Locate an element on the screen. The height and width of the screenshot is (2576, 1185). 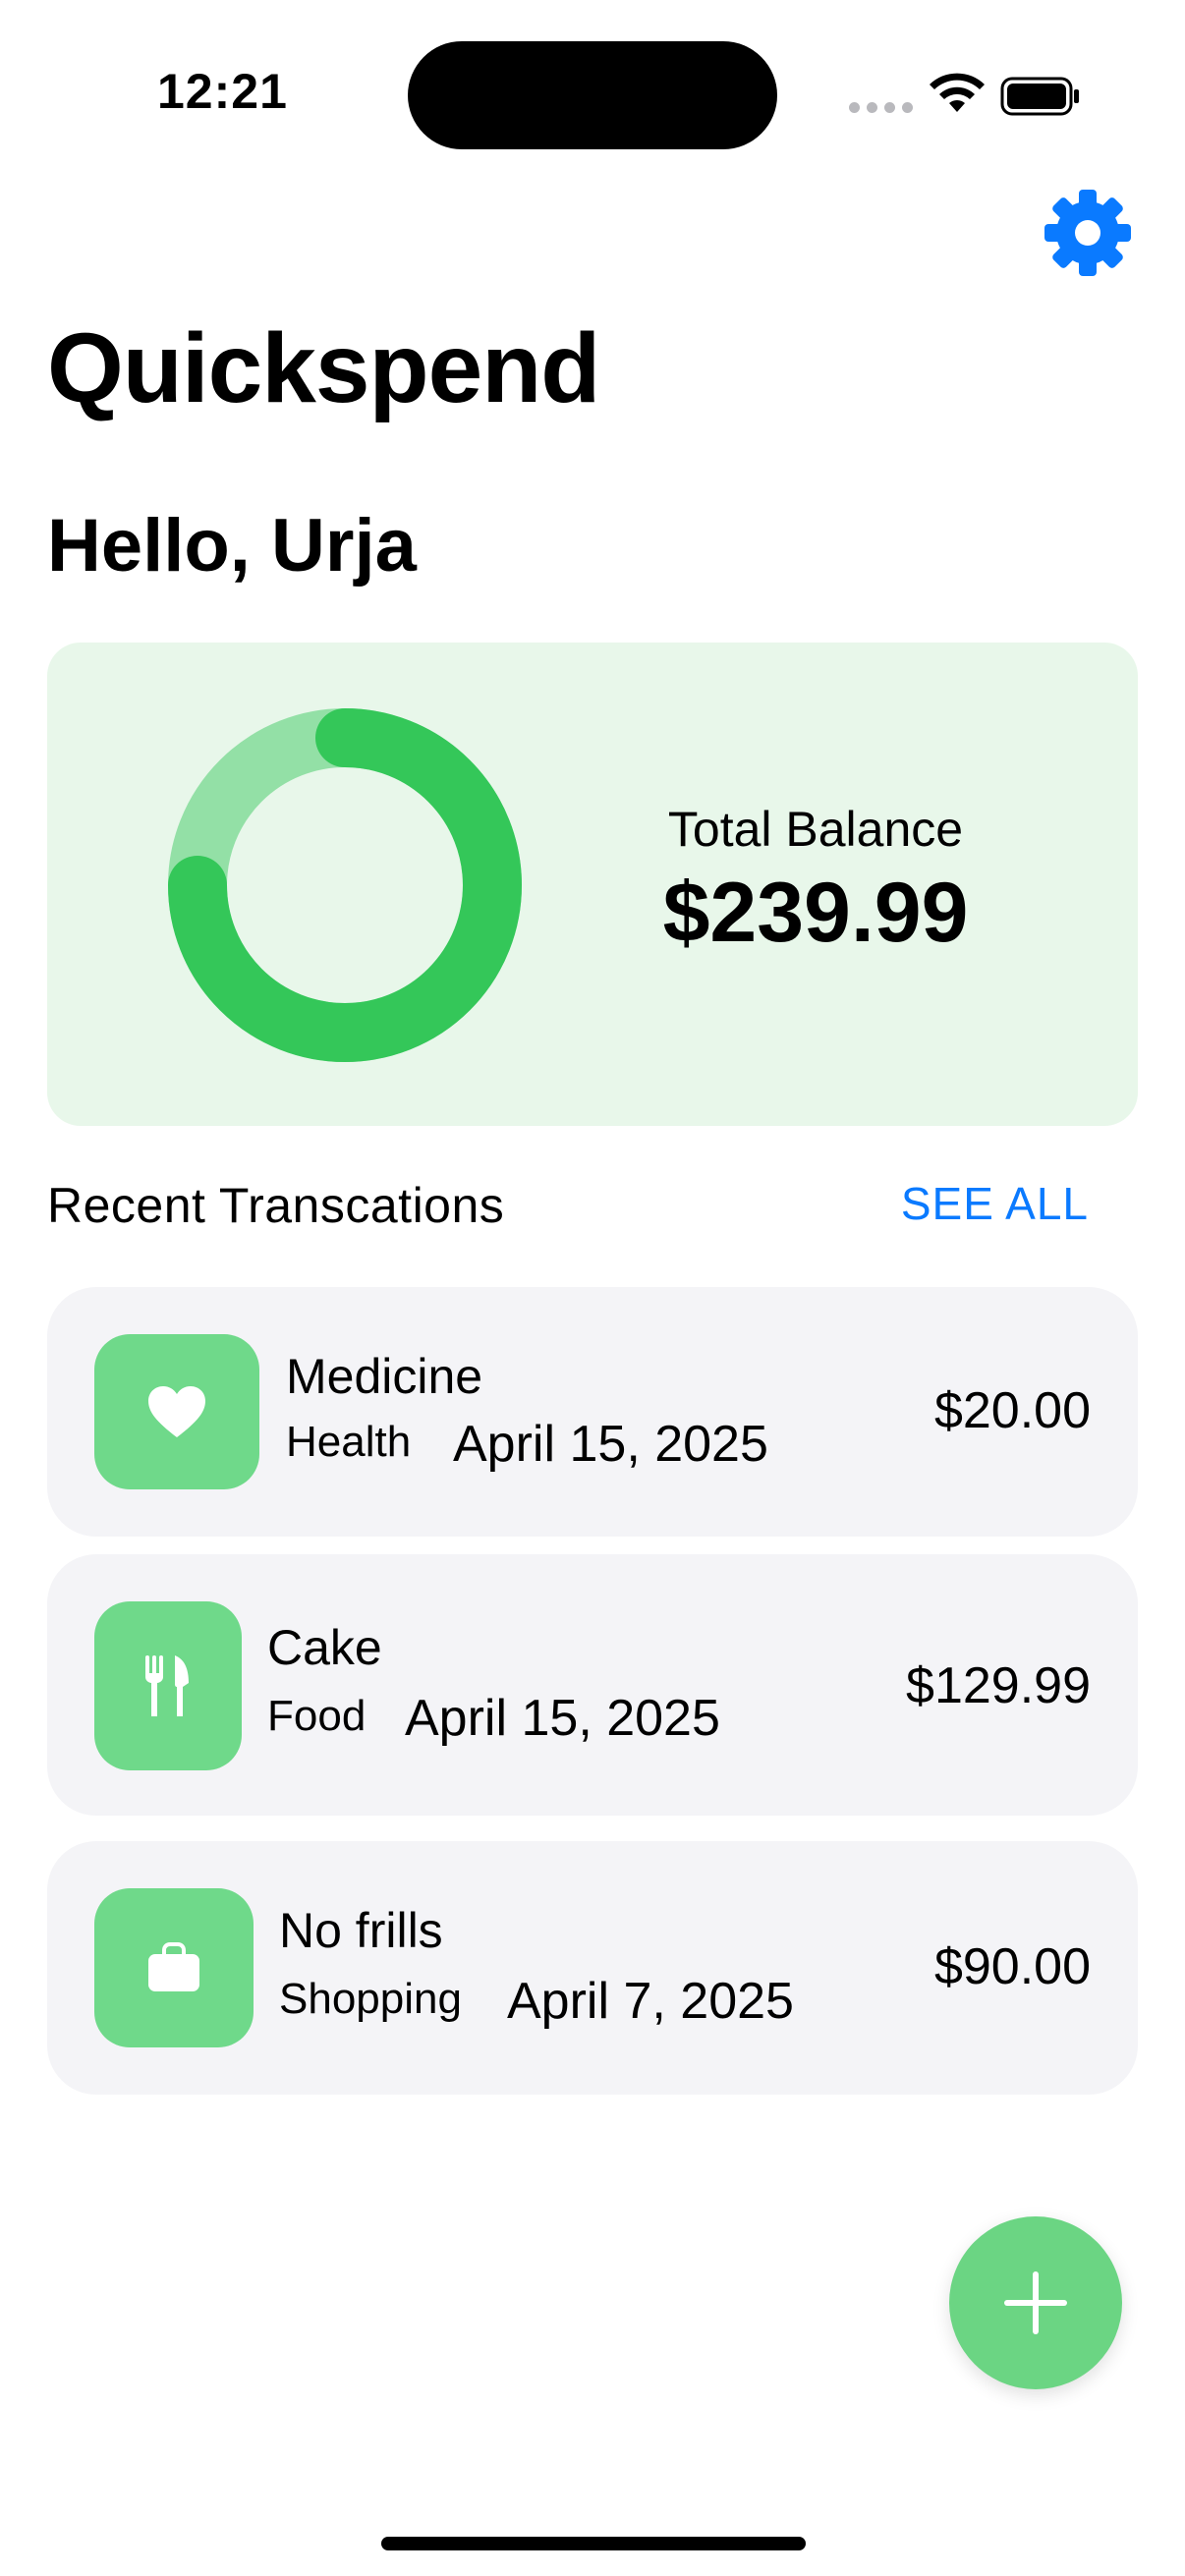
balance-donut-chart is located at coordinates (345, 885).